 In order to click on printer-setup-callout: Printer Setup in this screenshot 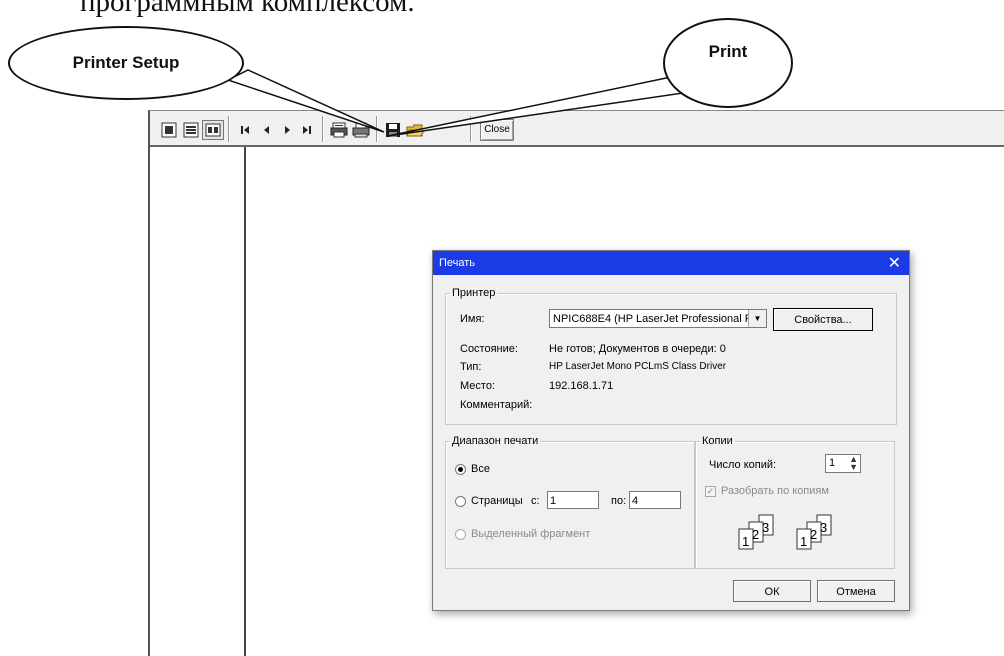, I will do `click(126, 63)`.